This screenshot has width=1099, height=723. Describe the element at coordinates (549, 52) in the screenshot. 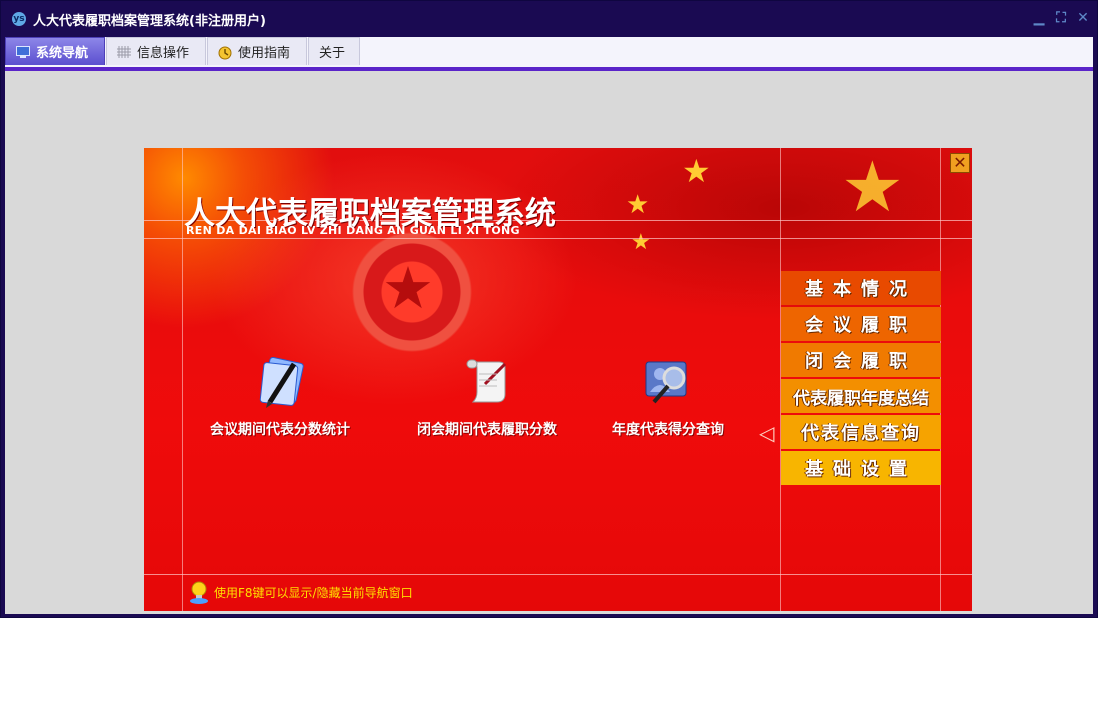

I see `menu-bar: 系统导航 信息操作 使用指南 关于` at that location.